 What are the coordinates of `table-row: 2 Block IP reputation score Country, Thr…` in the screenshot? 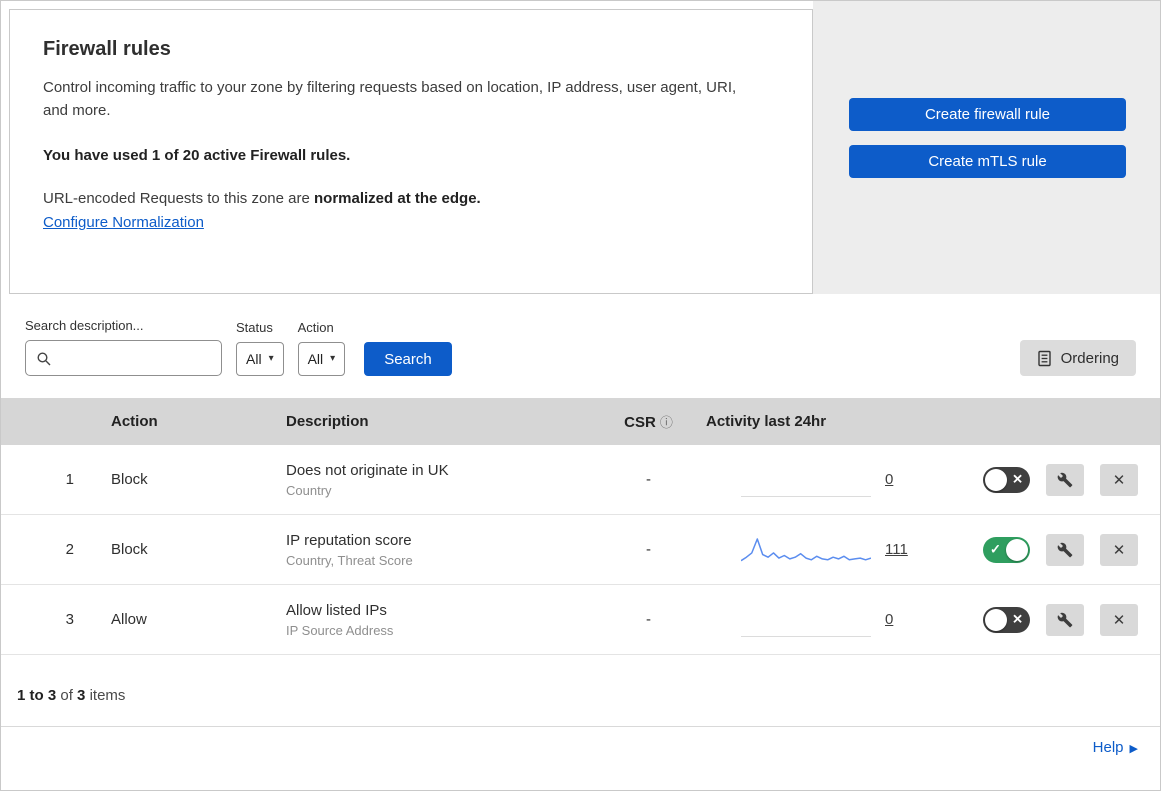 It's located at (580, 550).